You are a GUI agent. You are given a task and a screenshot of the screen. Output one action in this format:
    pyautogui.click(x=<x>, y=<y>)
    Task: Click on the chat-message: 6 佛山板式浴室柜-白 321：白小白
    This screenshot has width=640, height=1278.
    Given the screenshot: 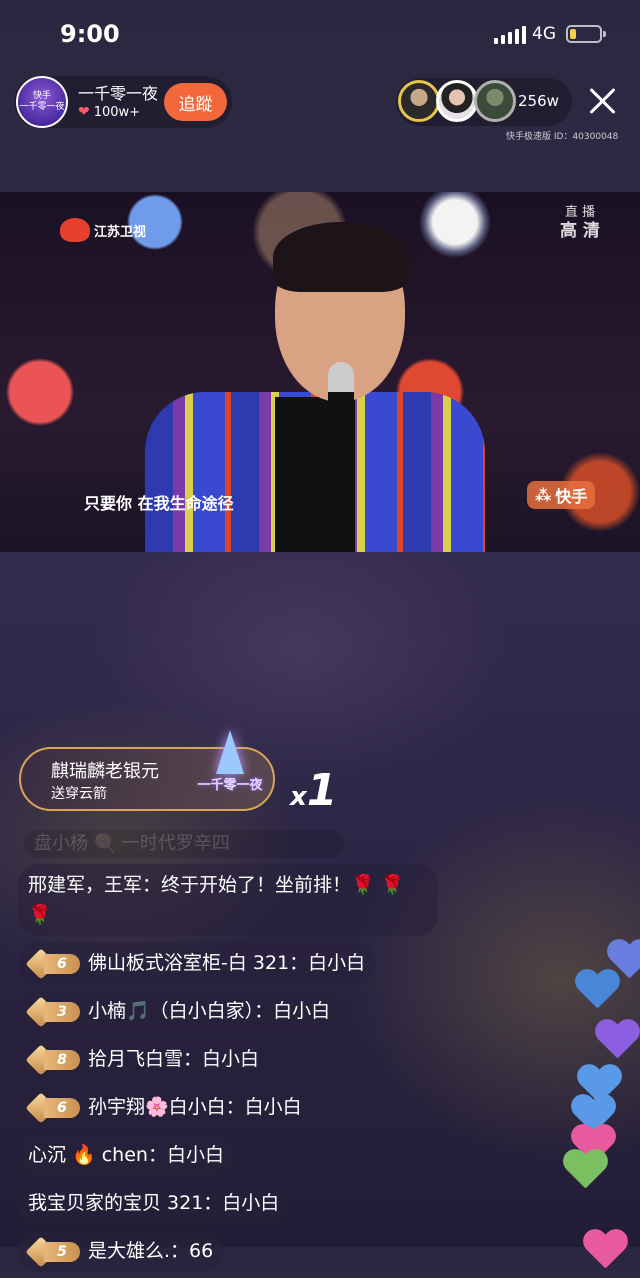 What is the action you would take?
    pyautogui.click(x=197, y=963)
    